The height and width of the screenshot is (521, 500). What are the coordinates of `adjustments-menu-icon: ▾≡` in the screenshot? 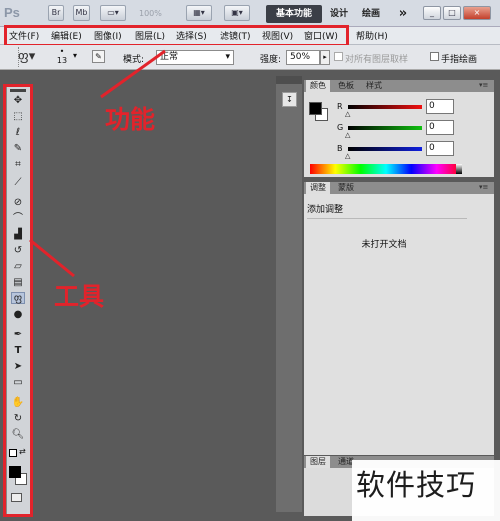 It's located at (483, 187).